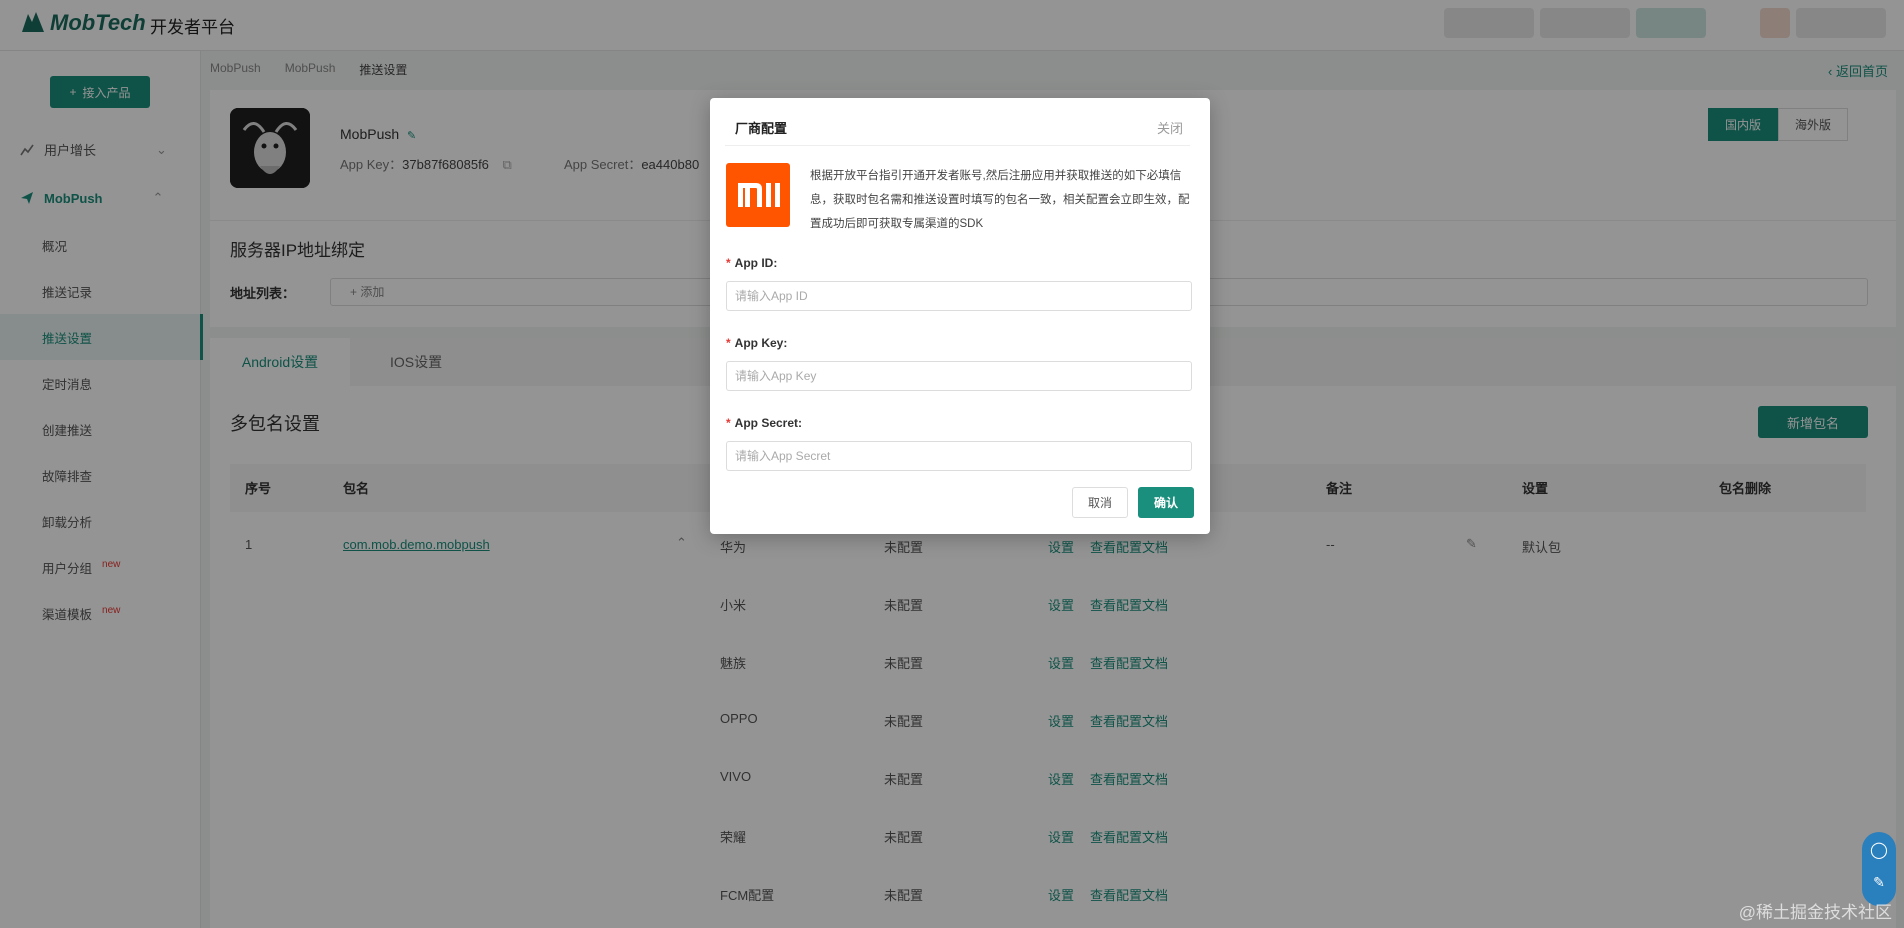 The height and width of the screenshot is (928, 1904). Describe the element at coordinates (1100, 502) in the screenshot. I see `cancel-button: 取消` at that location.